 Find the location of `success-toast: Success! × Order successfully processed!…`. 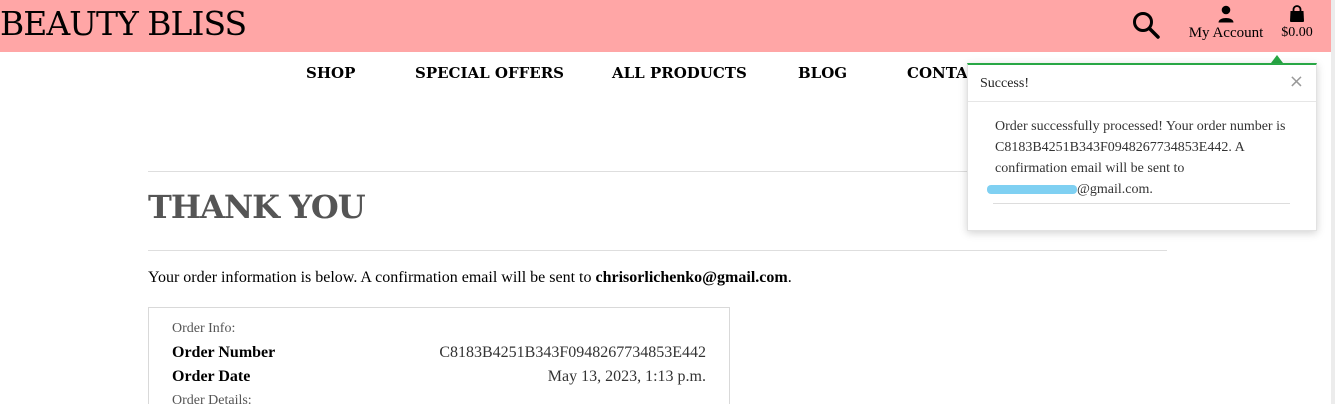

success-toast: Success! × Order successfully processed!… is located at coordinates (1142, 147).